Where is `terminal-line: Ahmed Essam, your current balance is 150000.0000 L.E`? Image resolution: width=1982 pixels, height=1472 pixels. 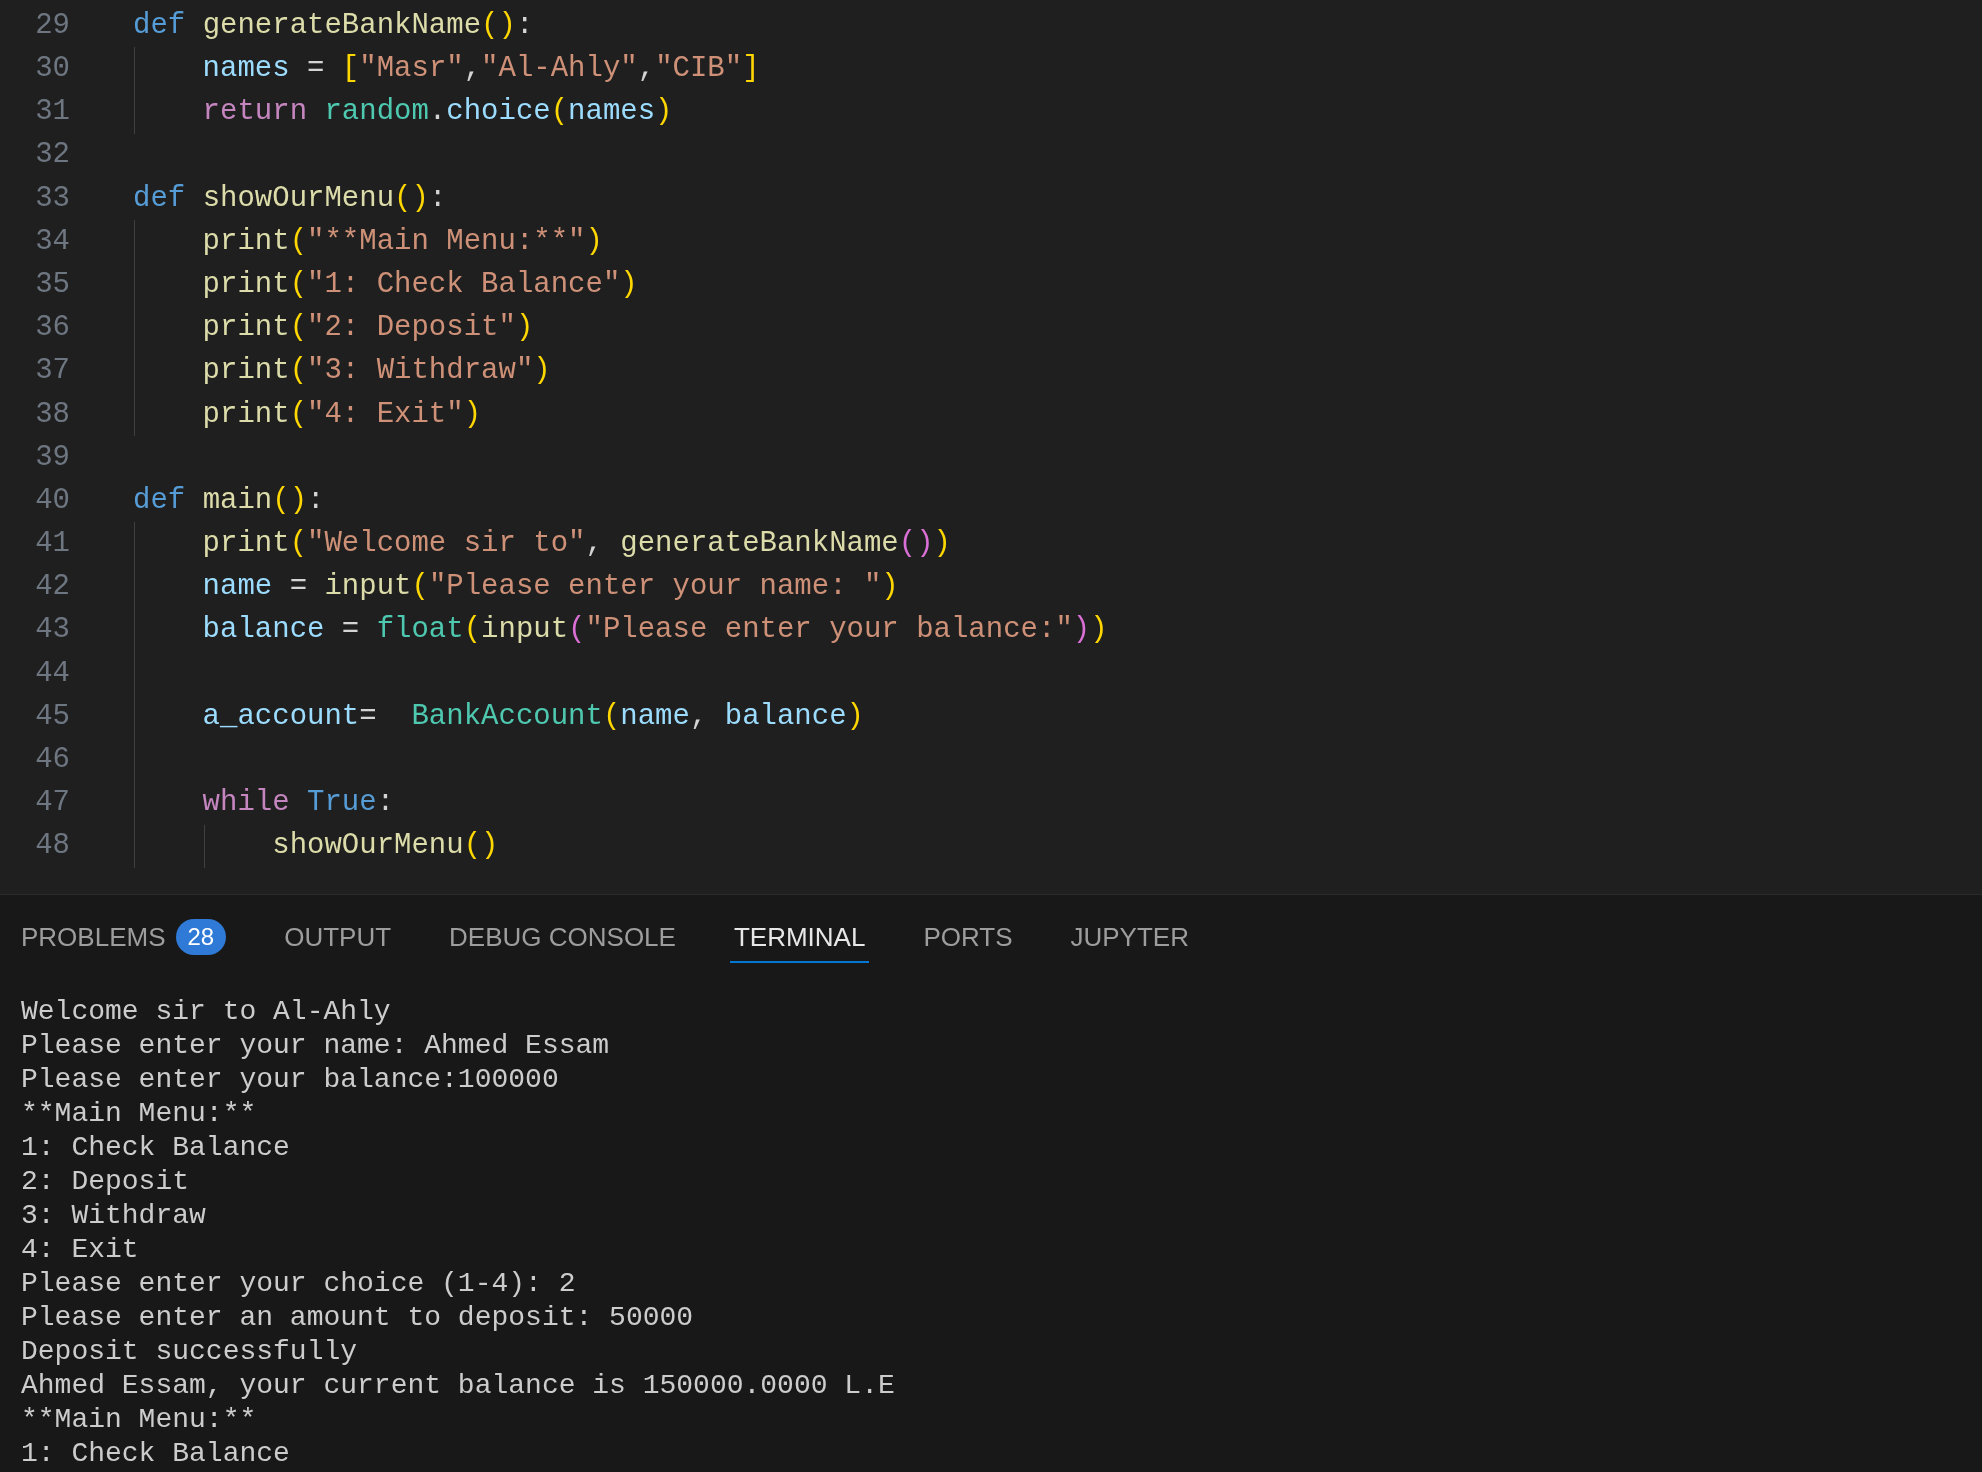 terminal-line: Ahmed Essam, your current balance is 150000.0000 L.E is located at coordinates (458, 1386).